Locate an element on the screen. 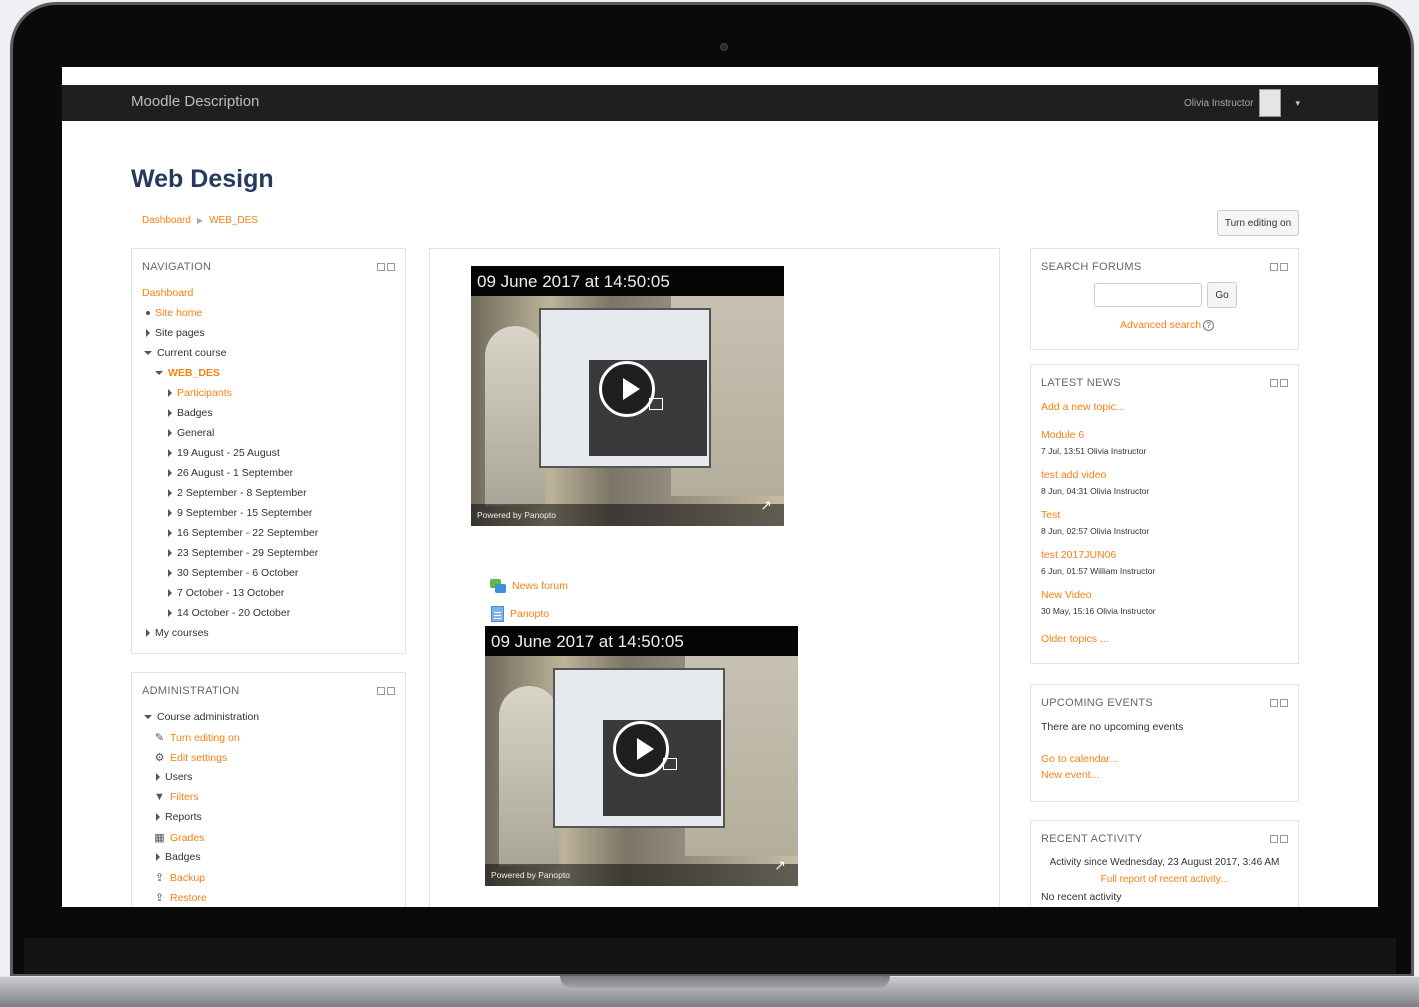 Image resolution: width=1419 pixels, height=1007 pixels. nav-participants: Participants is located at coordinates (200, 393).